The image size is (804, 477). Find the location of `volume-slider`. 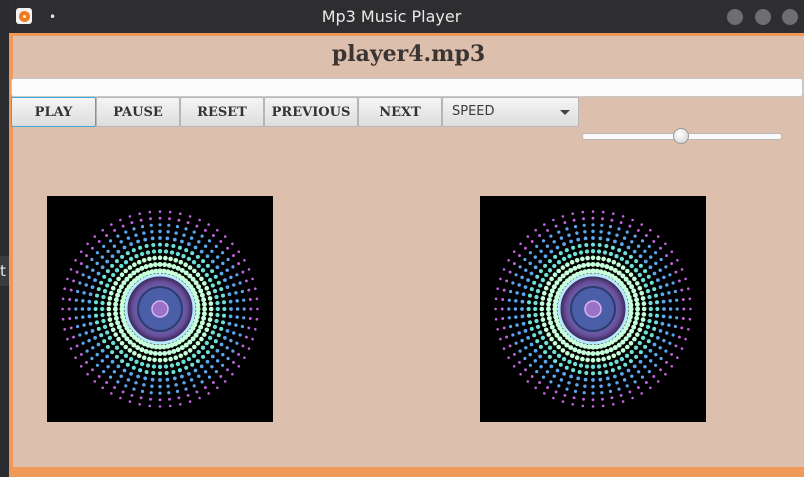

volume-slider is located at coordinates (682, 136).